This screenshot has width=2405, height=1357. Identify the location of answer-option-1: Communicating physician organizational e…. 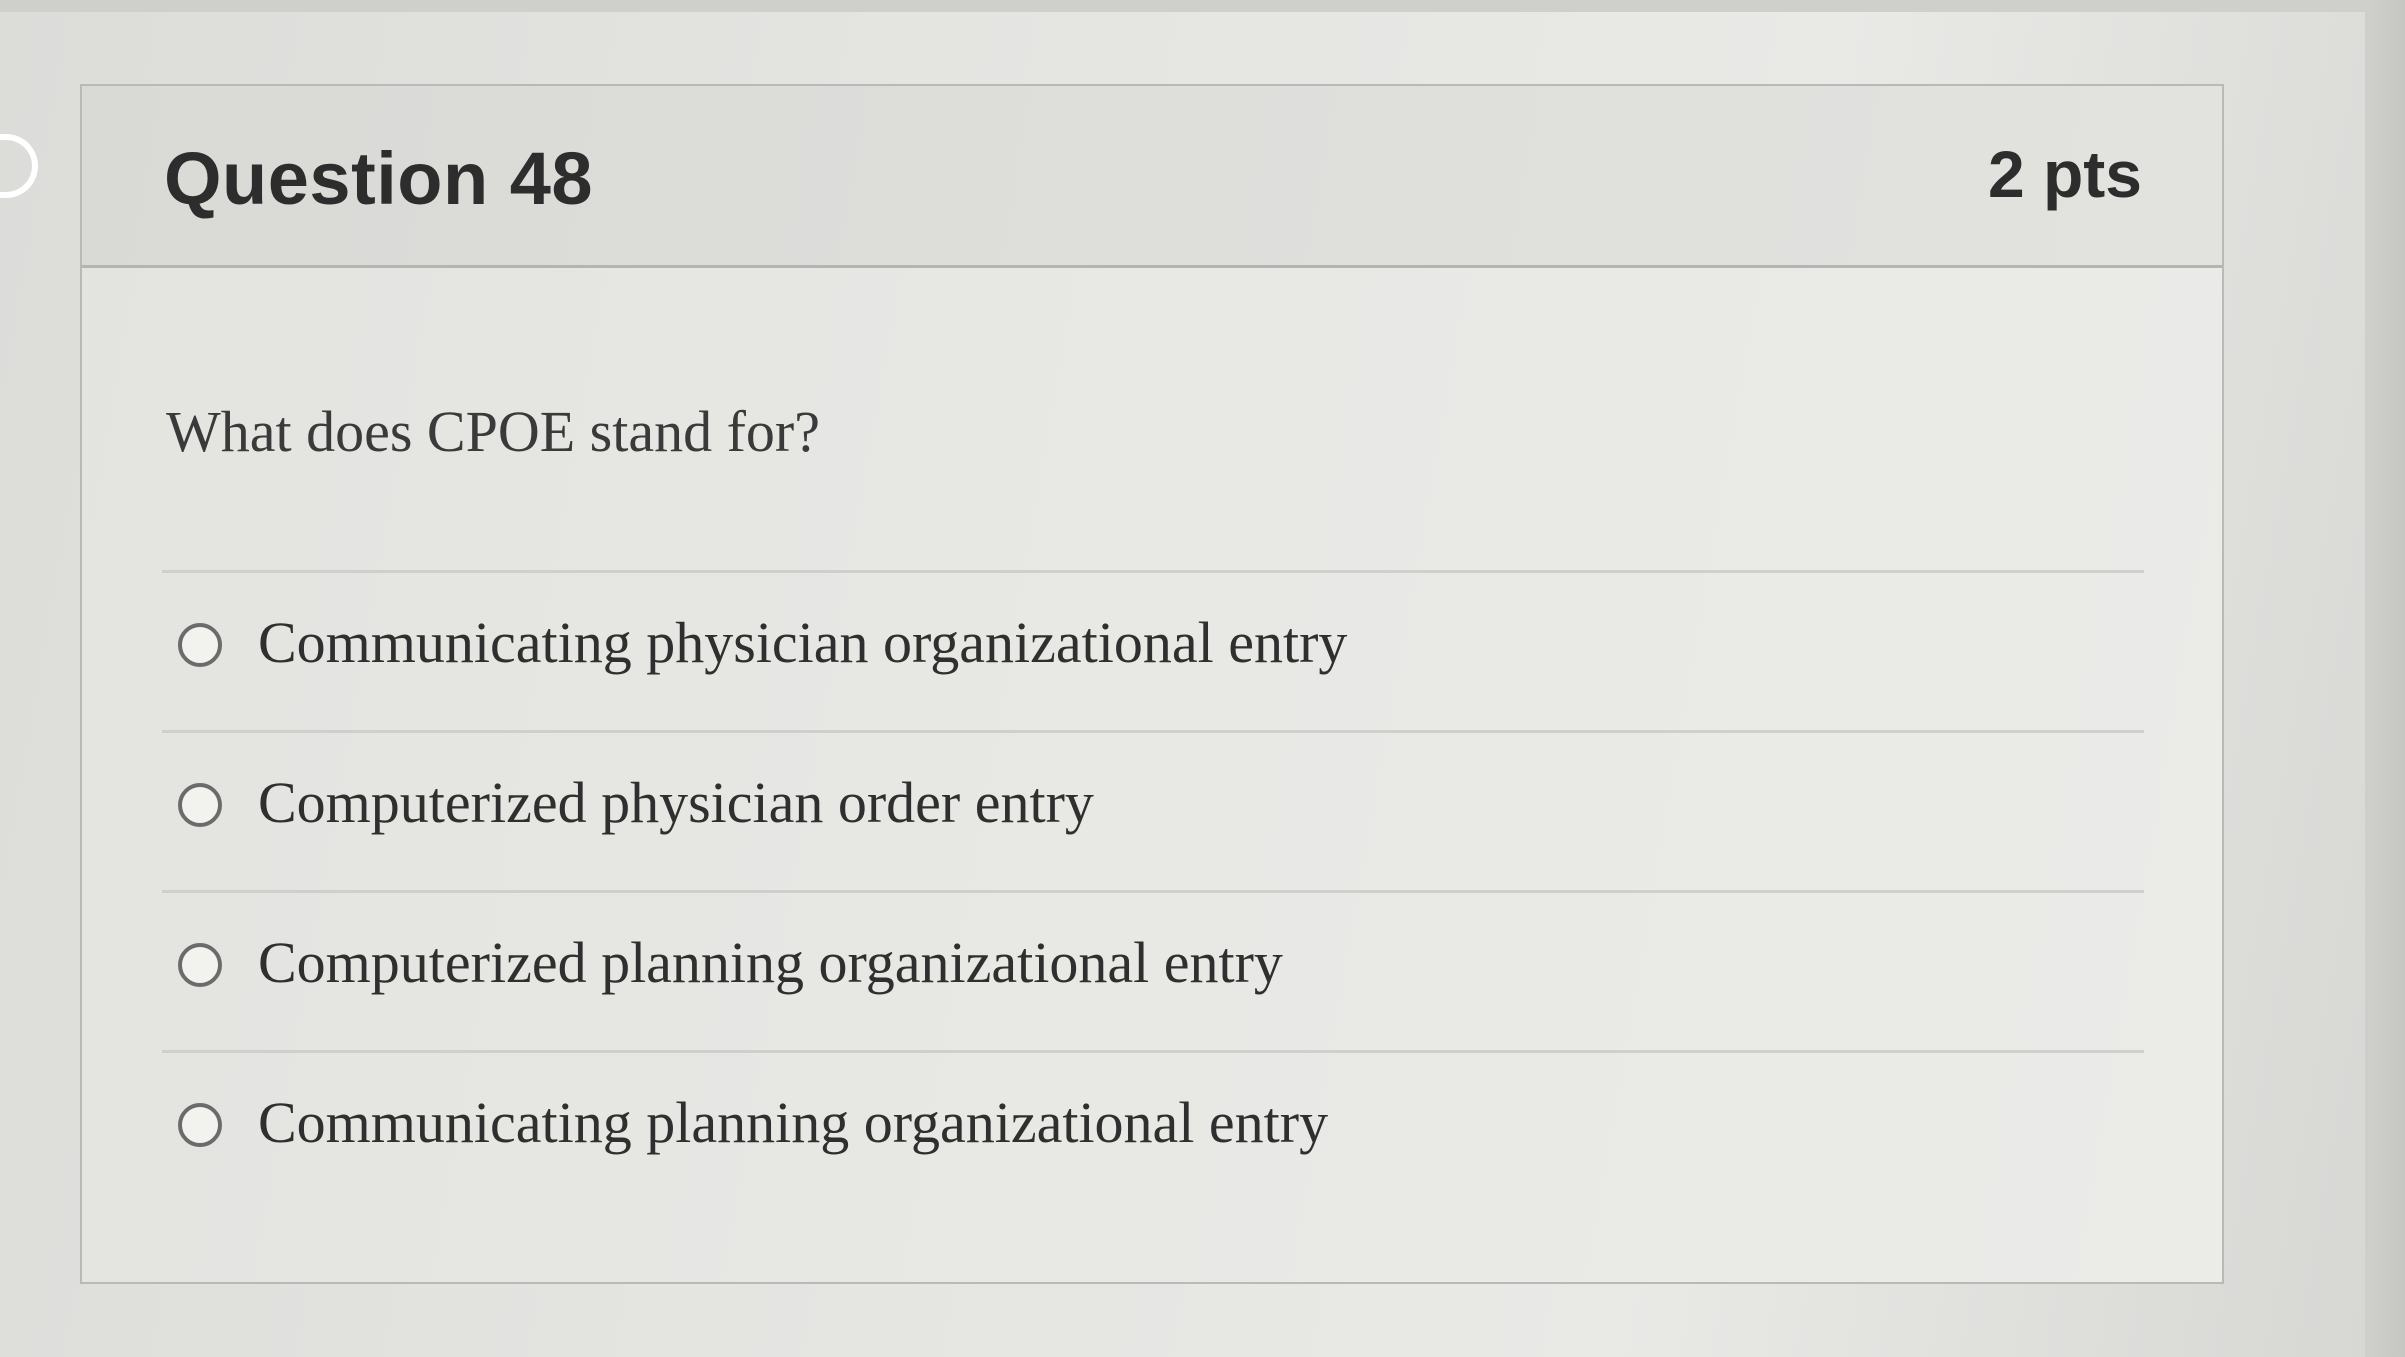
(1153, 650).